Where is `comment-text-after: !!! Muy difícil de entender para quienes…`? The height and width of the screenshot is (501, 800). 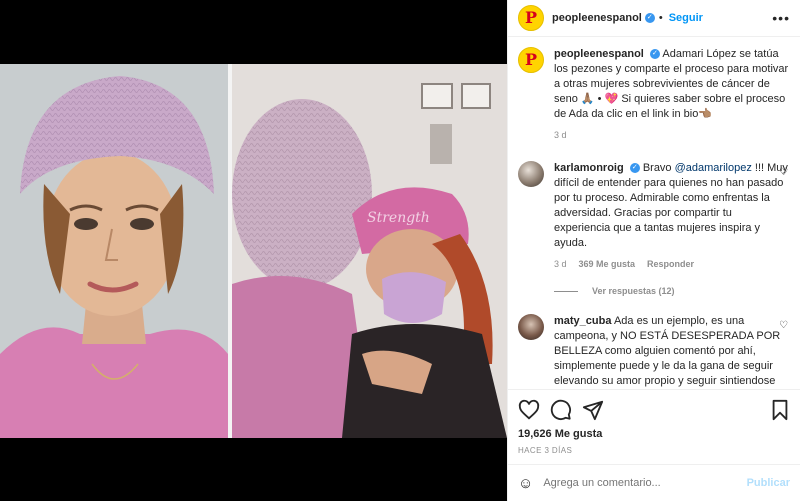 comment-text-after: !!! Muy difícil de entender para quienes… is located at coordinates (671, 205).